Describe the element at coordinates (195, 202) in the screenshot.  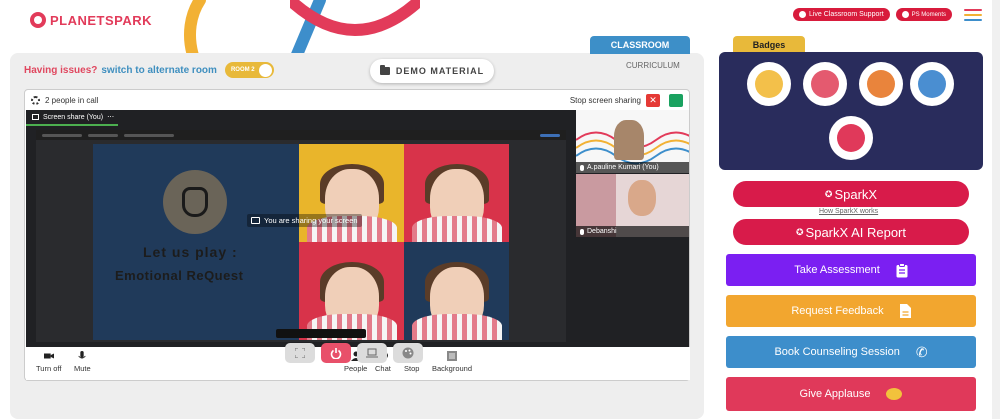
I see `emotion-emblem-icon` at that location.